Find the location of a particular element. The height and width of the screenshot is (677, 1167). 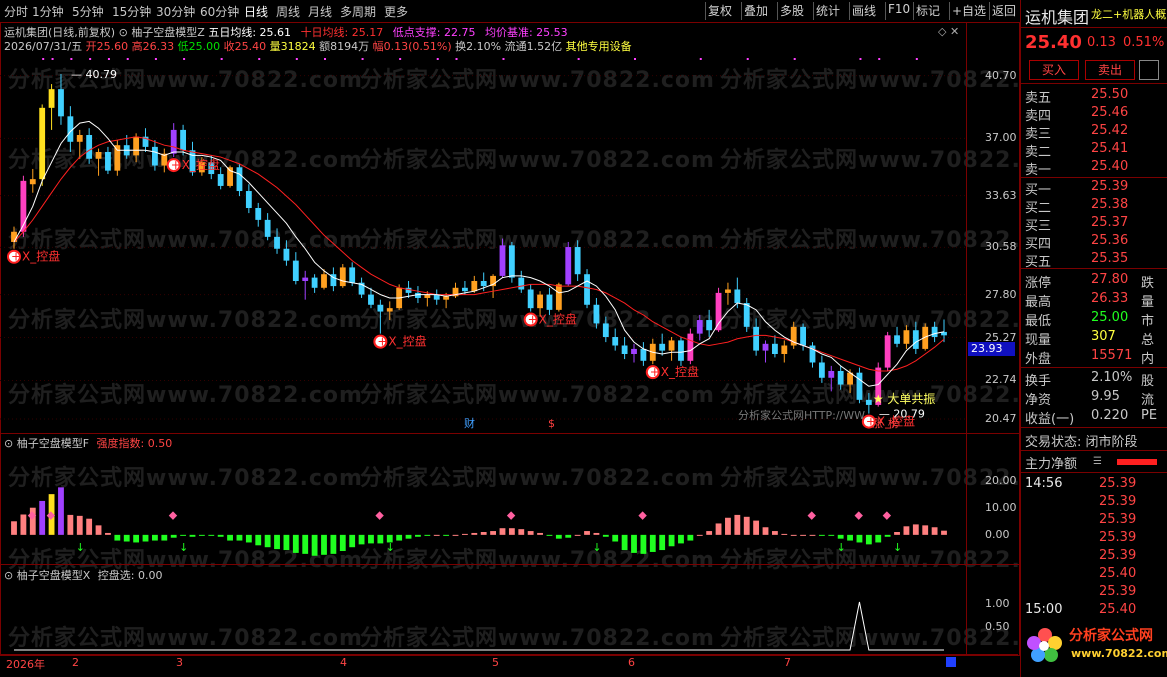

buy-button: 买入 is located at coordinates (1054, 70).